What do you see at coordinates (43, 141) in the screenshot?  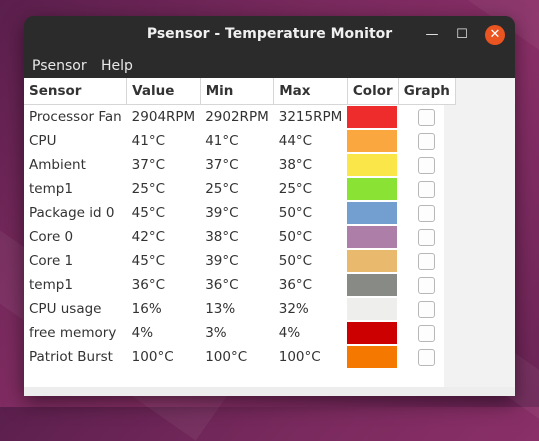 I see `sensor-name: CPU` at bounding box center [43, 141].